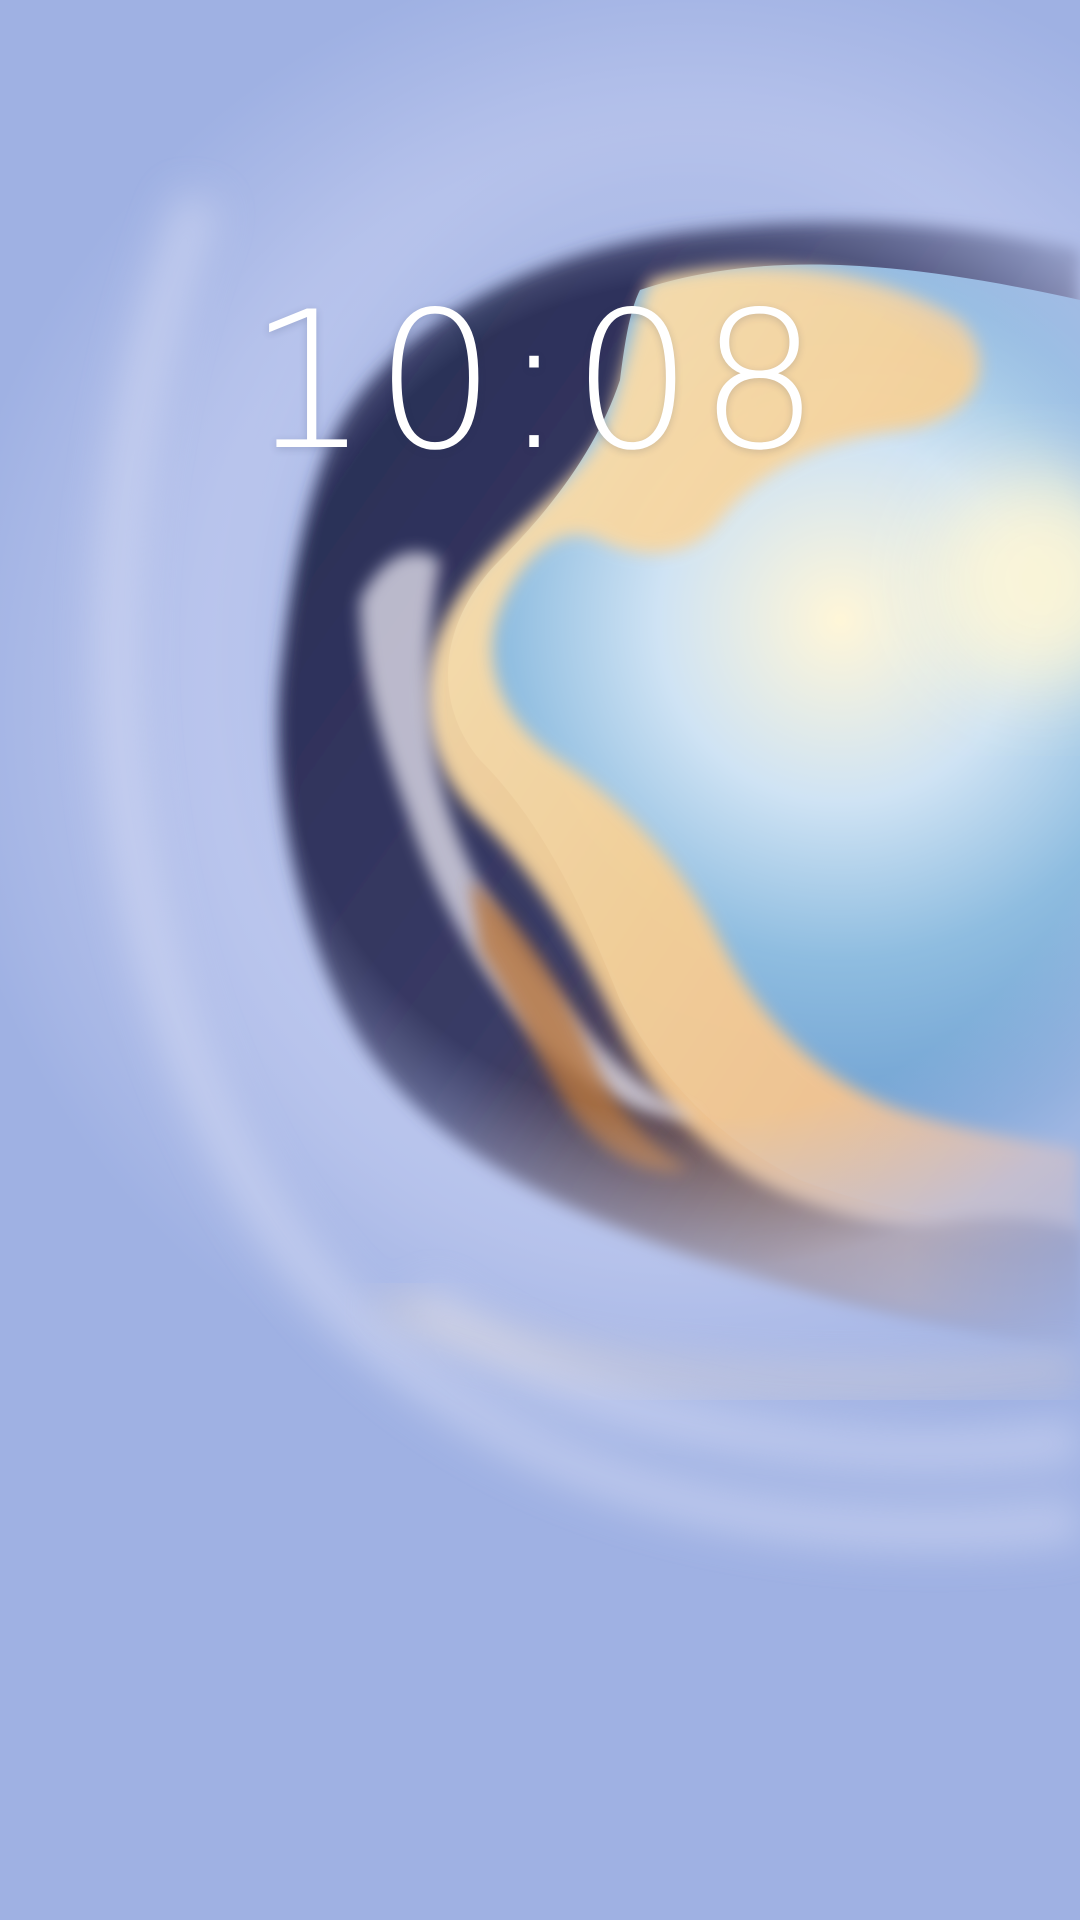 The image size is (1080, 1920). What do you see at coordinates (537, 381) in the screenshot?
I see `lockscreen-clock: 10:08` at bounding box center [537, 381].